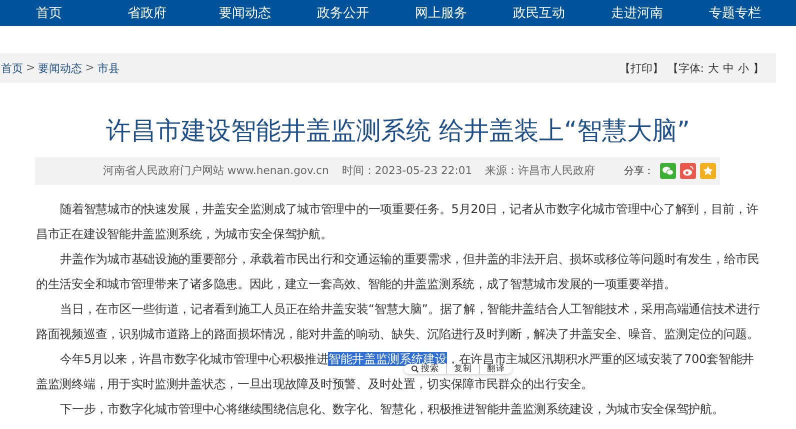 The width and height of the screenshot is (796, 429). What do you see at coordinates (708, 171) in the screenshot?
I see `star-share-icon` at bounding box center [708, 171].